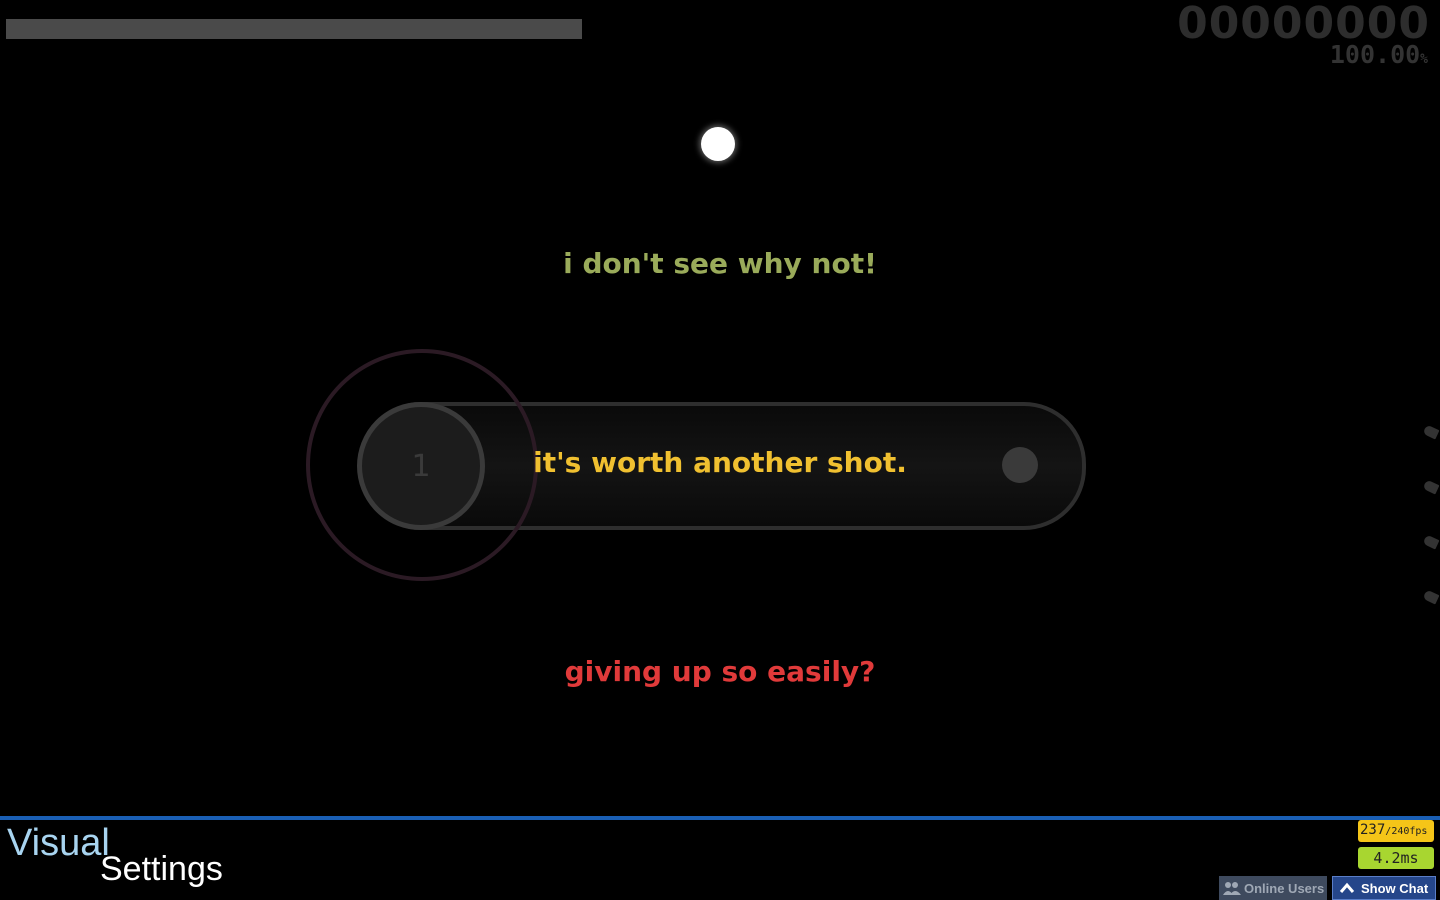 The height and width of the screenshot is (900, 1440). Describe the element at coordinates (1373, 830) in the screenshot. I see `fps-value: 237` at that location.